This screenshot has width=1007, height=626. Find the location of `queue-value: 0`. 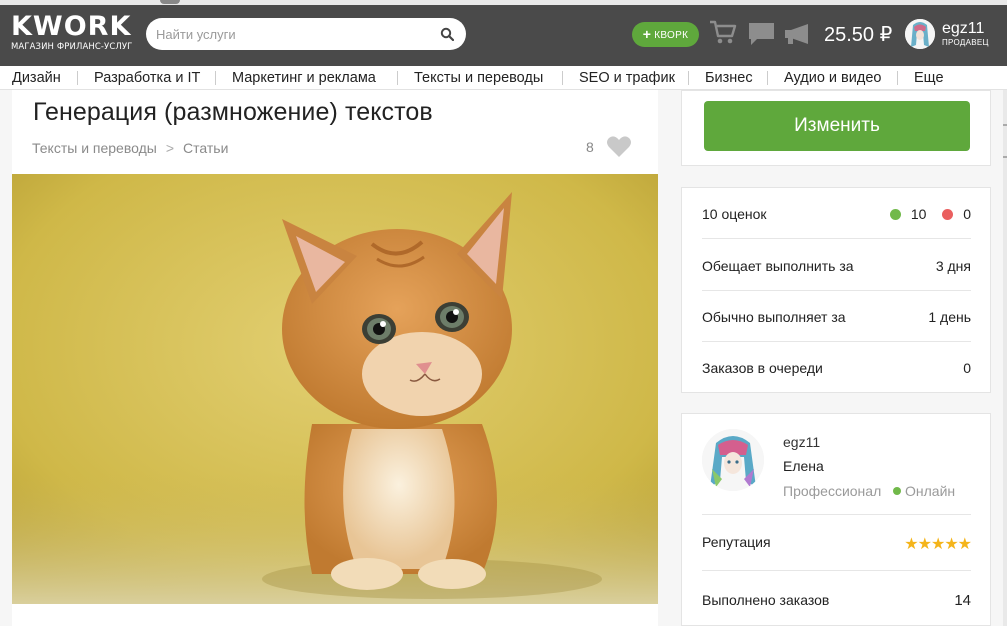

queue-value: 0 is located at coordinates (967, 368).